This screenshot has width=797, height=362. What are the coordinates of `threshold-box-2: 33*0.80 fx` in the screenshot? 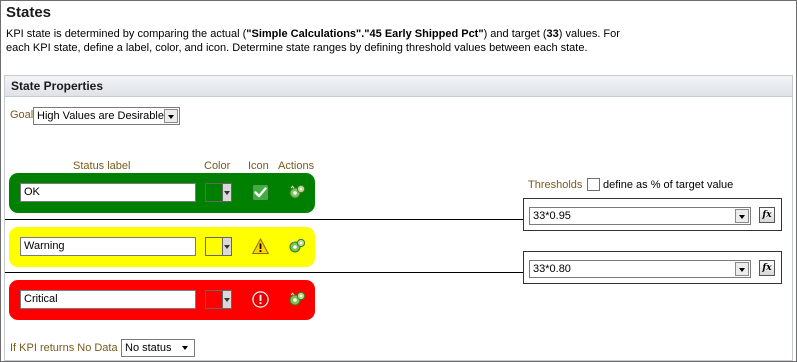 It's located at (652, 267).